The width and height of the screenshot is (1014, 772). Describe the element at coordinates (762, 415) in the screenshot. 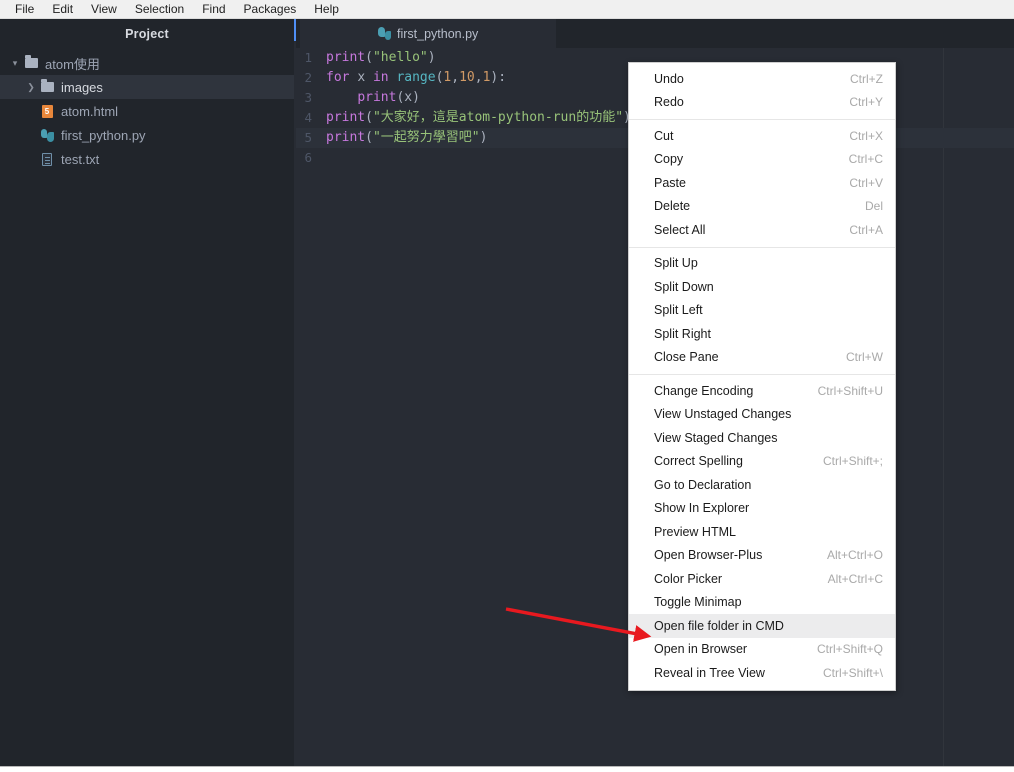

I see `menu-item-view-unstaged-changes: View Unstaged Changes` at that location.